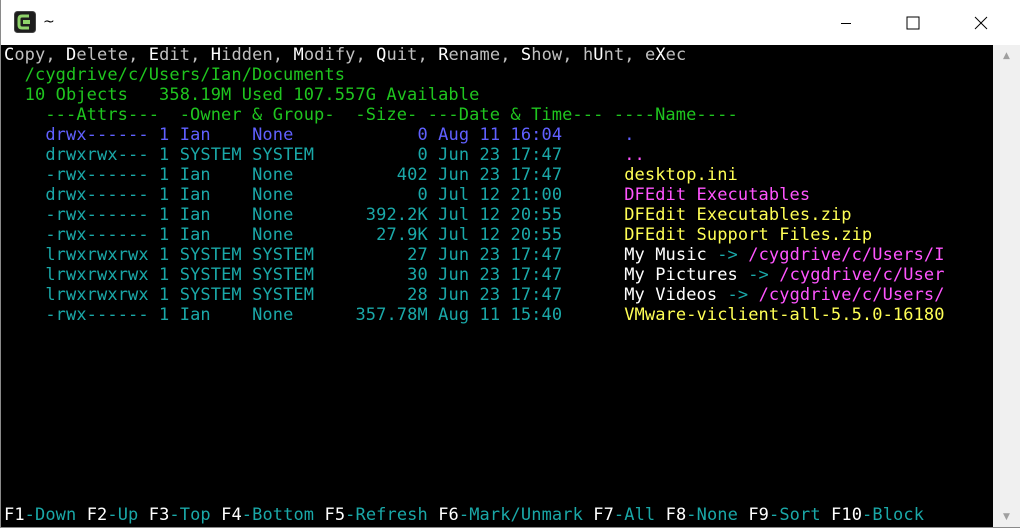 The width and height of the screenshot is (1020, 528). Describe the element at coordinates (1006, 55) in the screenshot. I see `scroll-up-arrow-icon: ▲` at that location.